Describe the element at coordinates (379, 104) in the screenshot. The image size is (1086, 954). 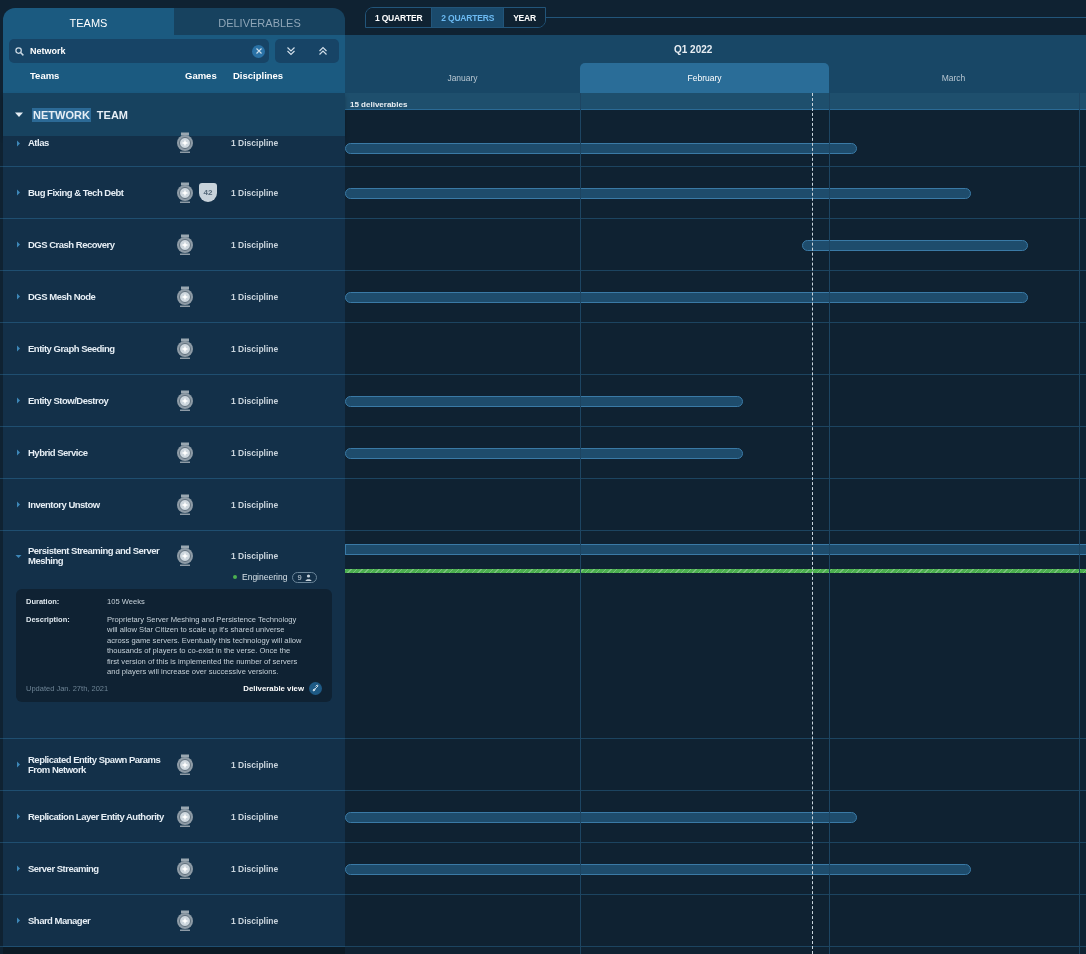
I see `deliverables-count: 15 deliverables` at that location.